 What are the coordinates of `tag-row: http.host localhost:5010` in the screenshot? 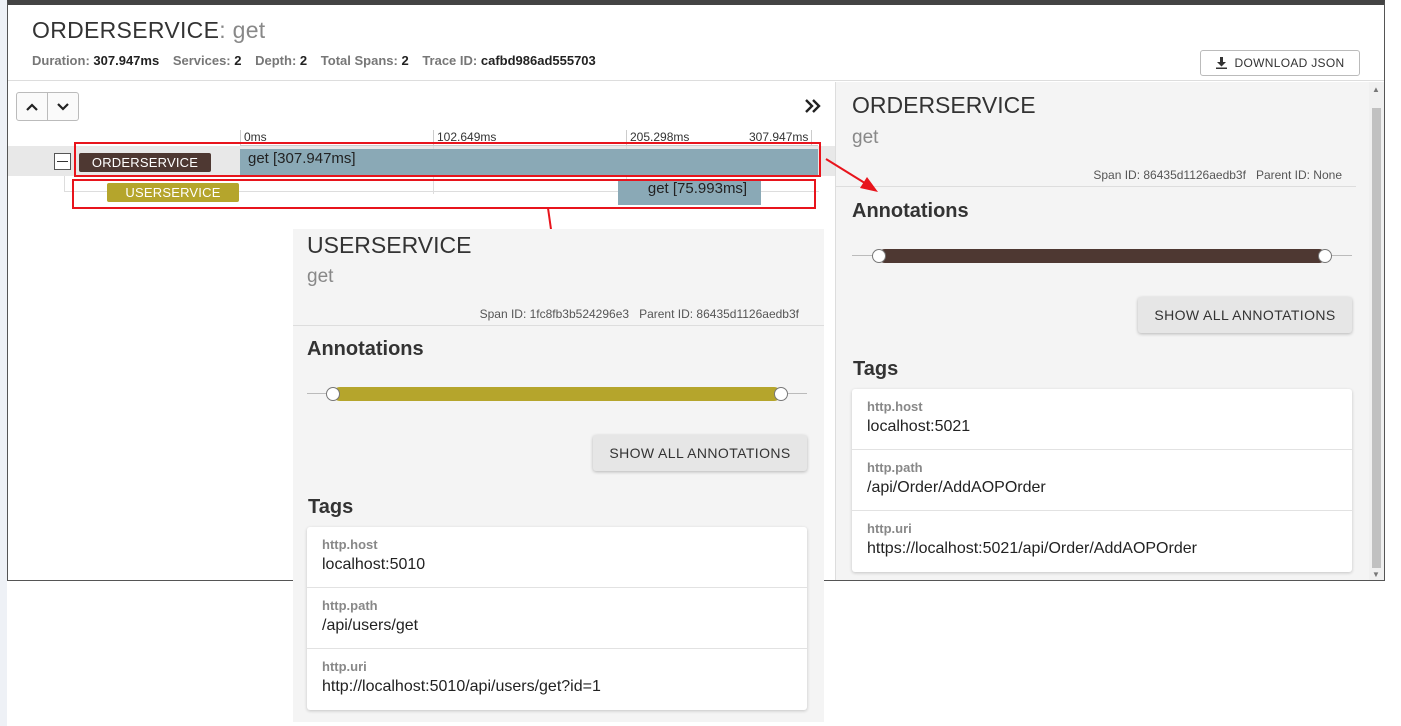 It's located at (557, 557).